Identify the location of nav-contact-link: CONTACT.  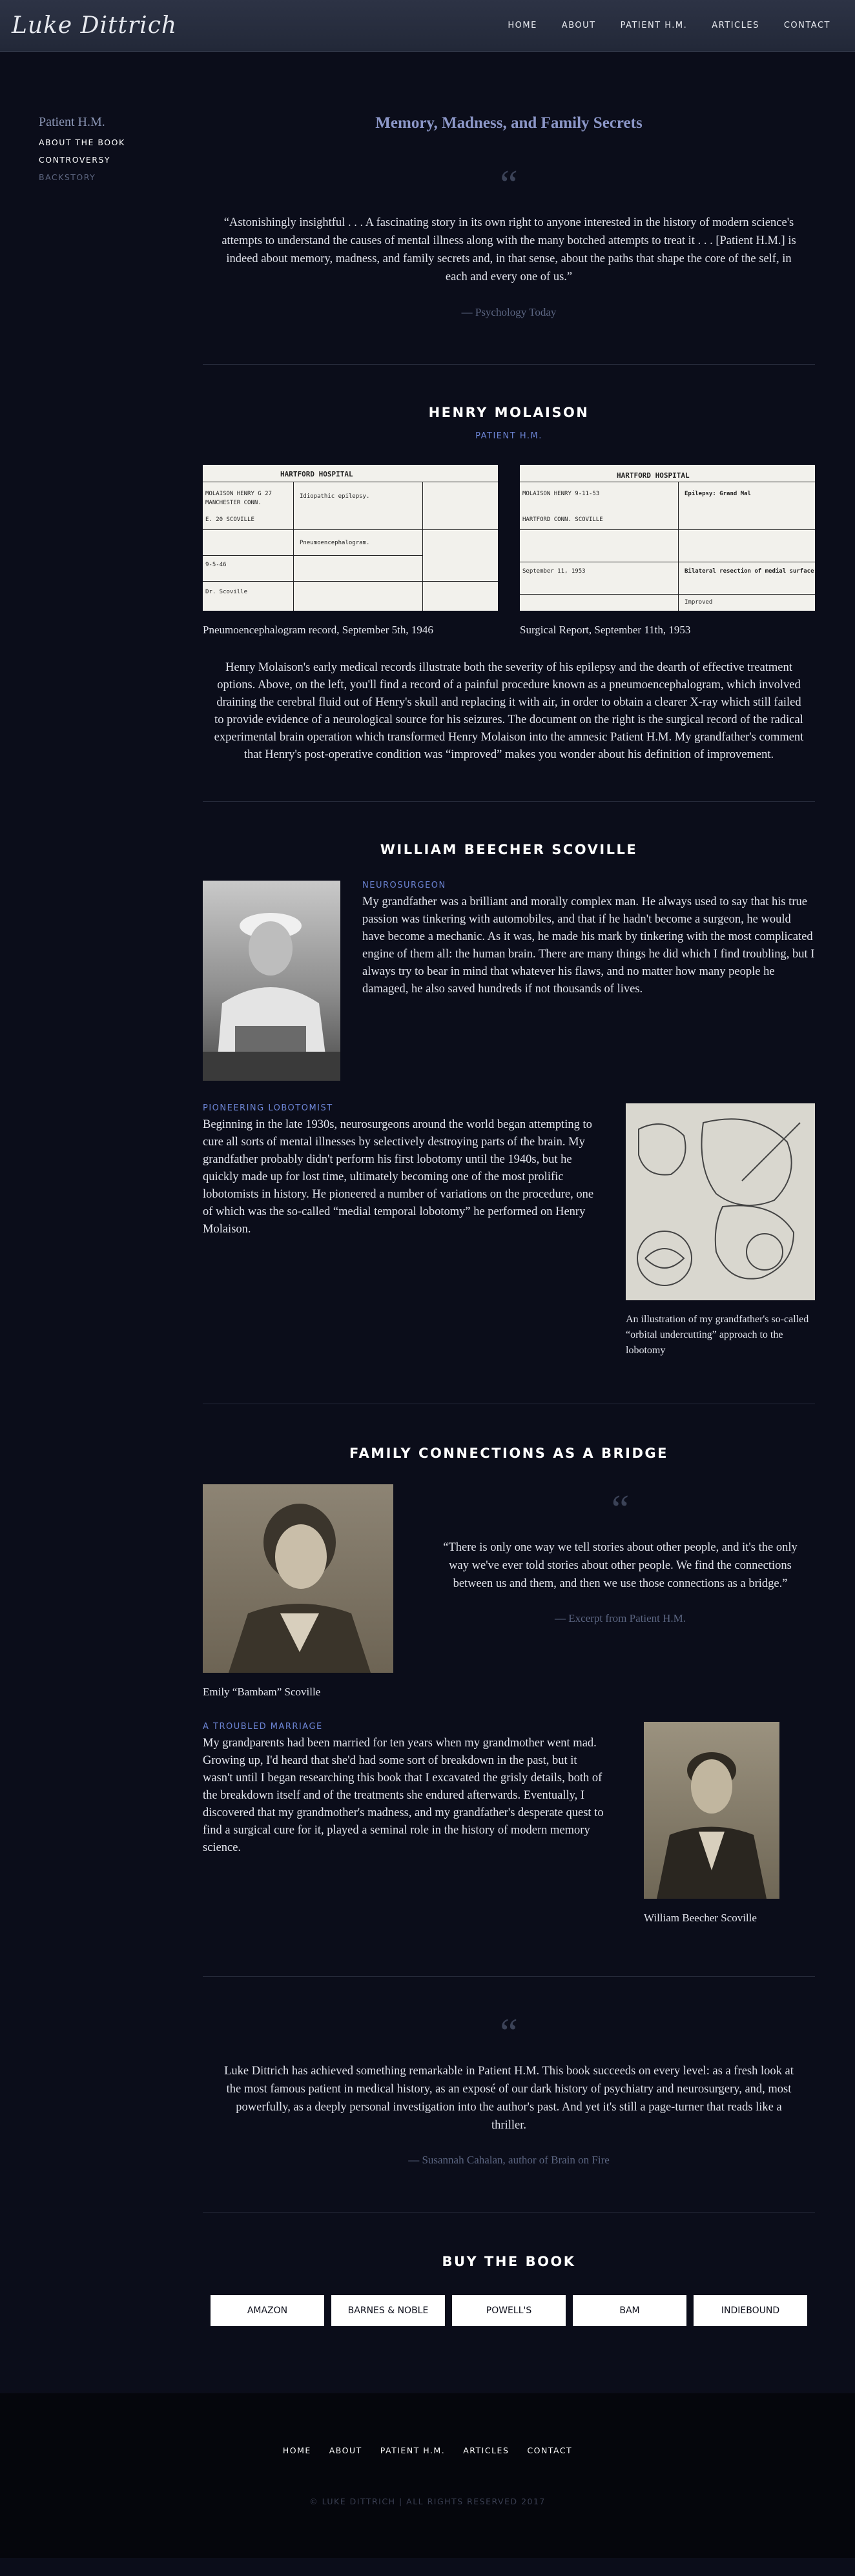
(807, 26).